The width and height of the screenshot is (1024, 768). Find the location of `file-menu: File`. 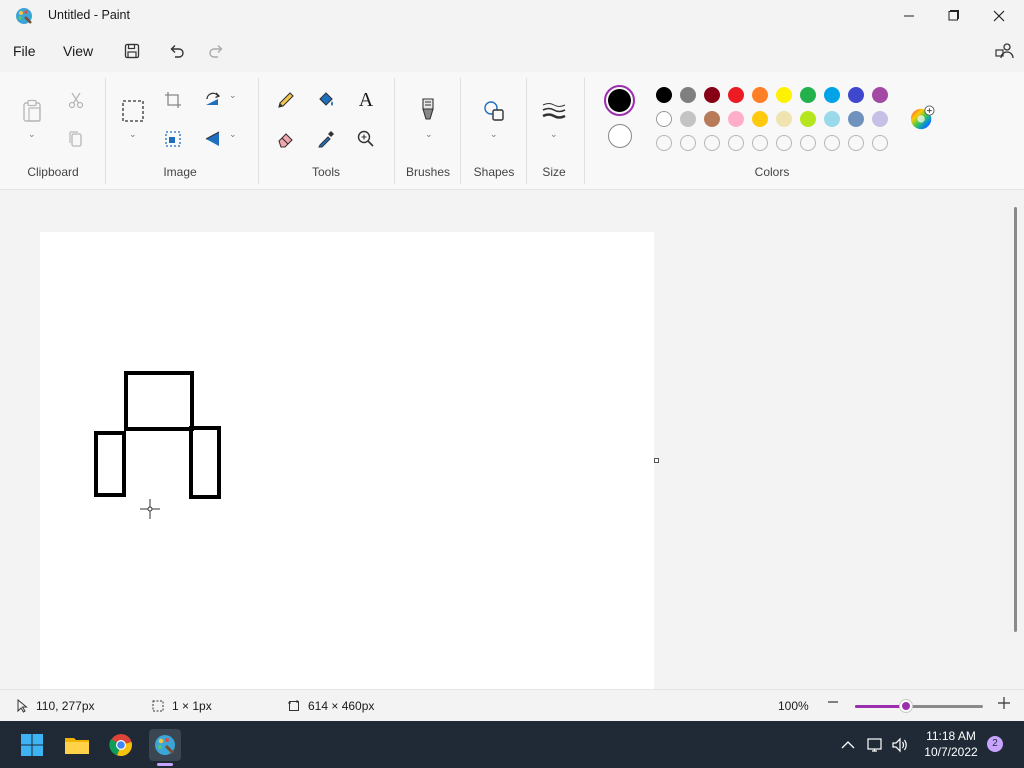

file-menu: File is located at coordinates (24, 51).